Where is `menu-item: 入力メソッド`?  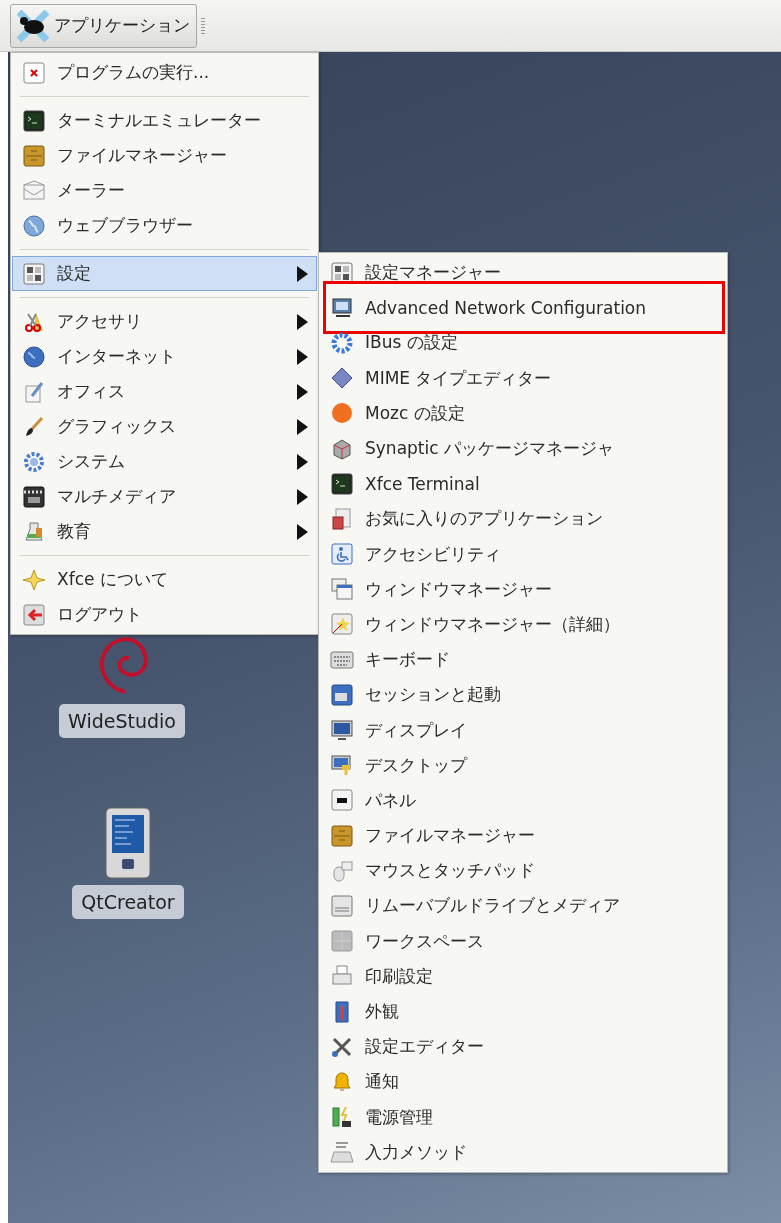 menu-item: 入力メソッド is located at coordinates (523, 1152).